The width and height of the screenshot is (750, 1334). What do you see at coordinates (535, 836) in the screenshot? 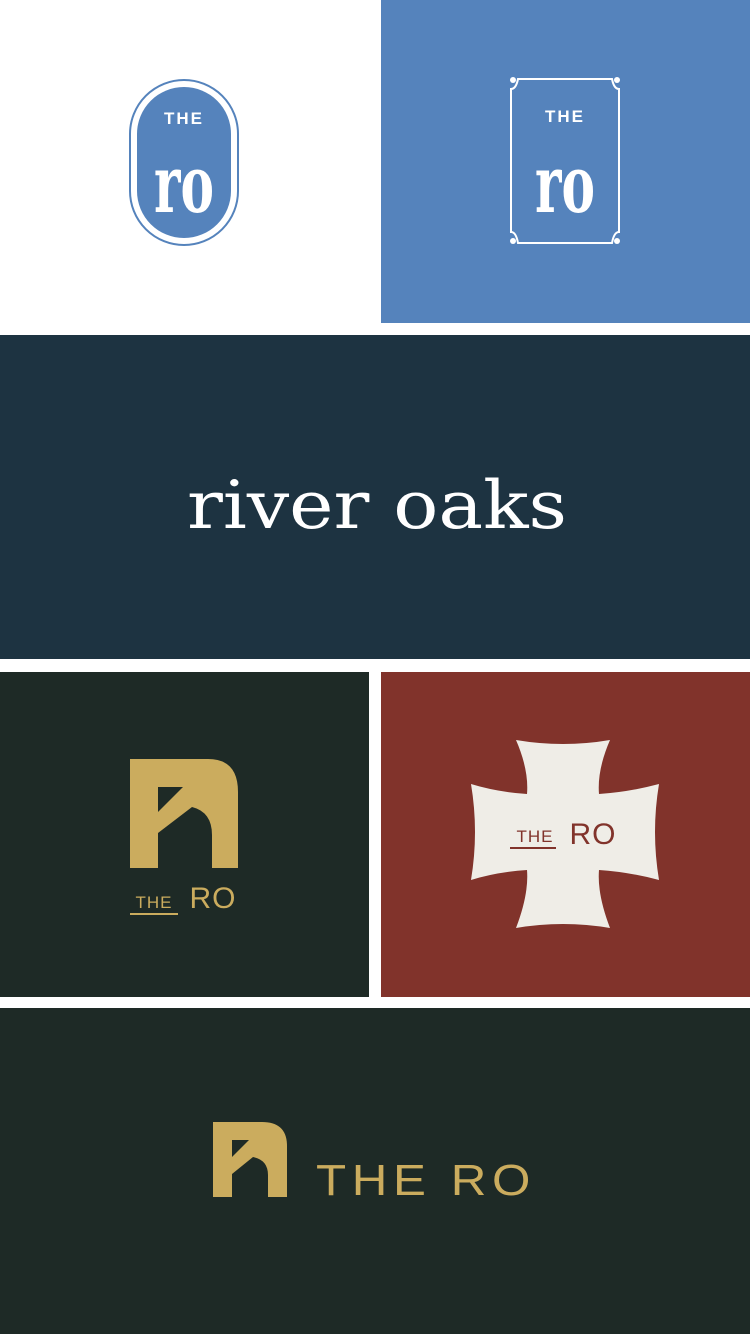
I see `cross-badge-the: THE` at bounding box center [535, 836].